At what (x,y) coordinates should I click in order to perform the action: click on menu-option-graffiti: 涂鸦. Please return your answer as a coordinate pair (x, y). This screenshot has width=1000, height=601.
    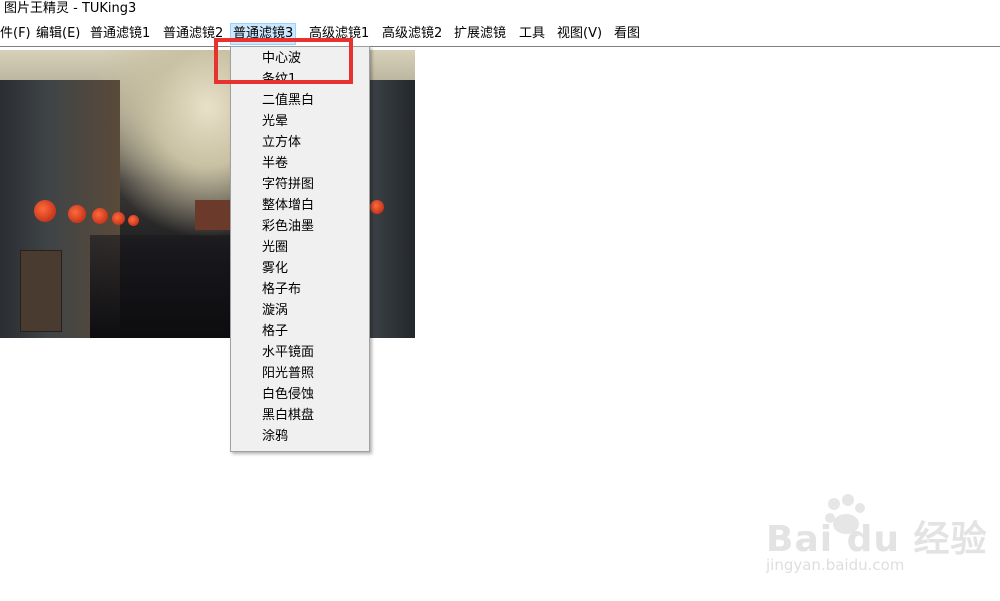
    Looking at the image, I should click on (275, 437).